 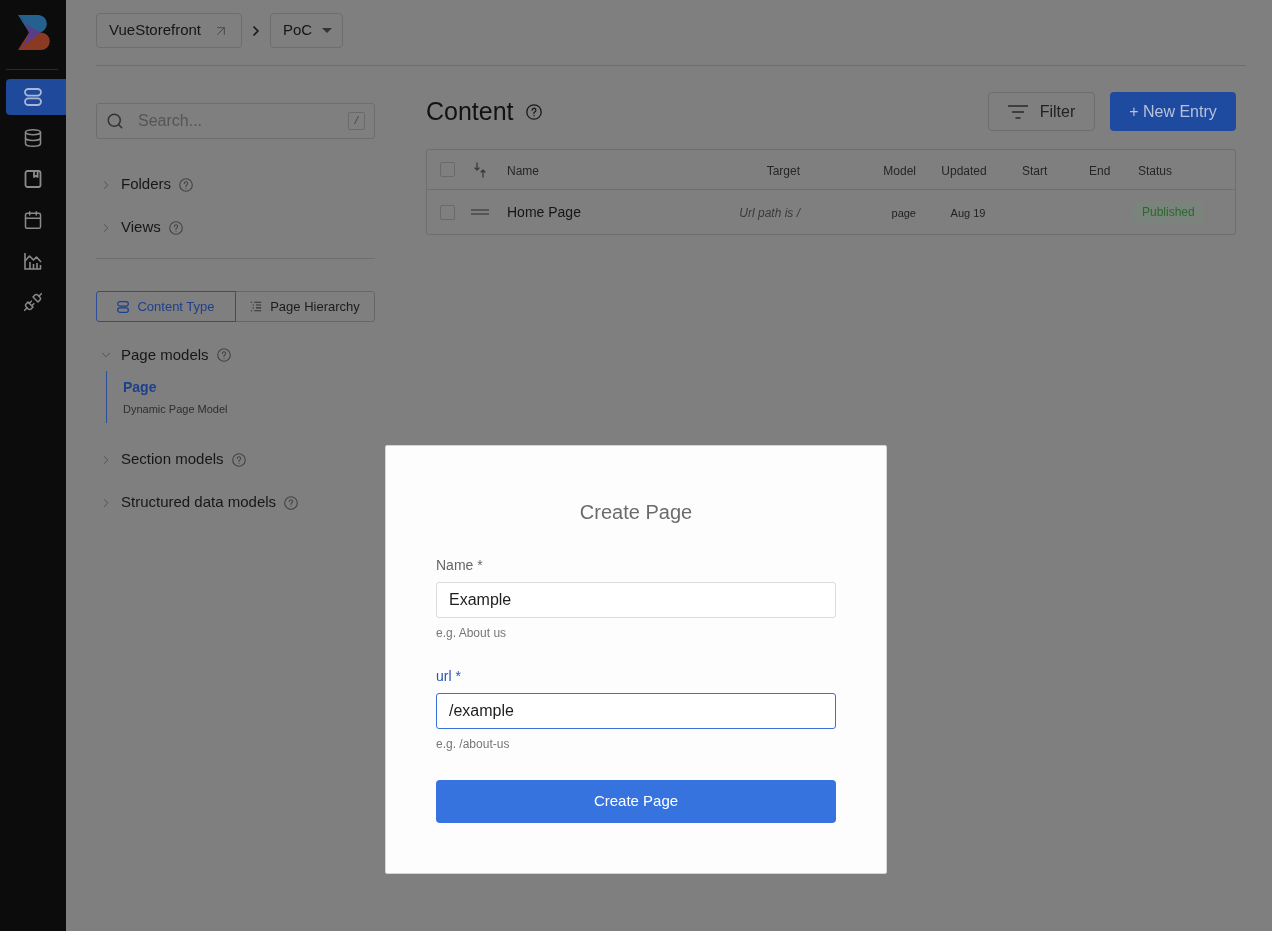 I want to click on column-header: Target, so click(x=783, y=170).